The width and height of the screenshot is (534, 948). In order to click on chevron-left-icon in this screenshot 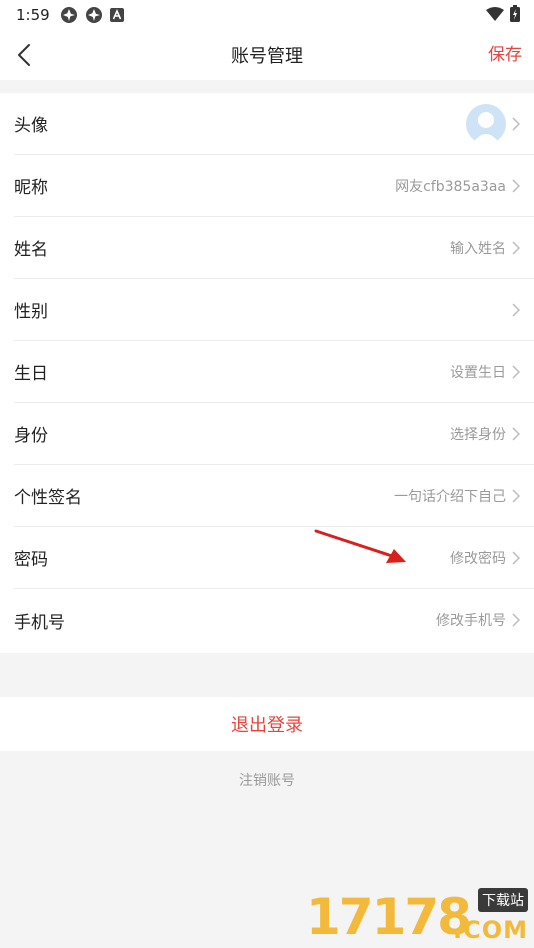, I will do `click(24, 55)`.